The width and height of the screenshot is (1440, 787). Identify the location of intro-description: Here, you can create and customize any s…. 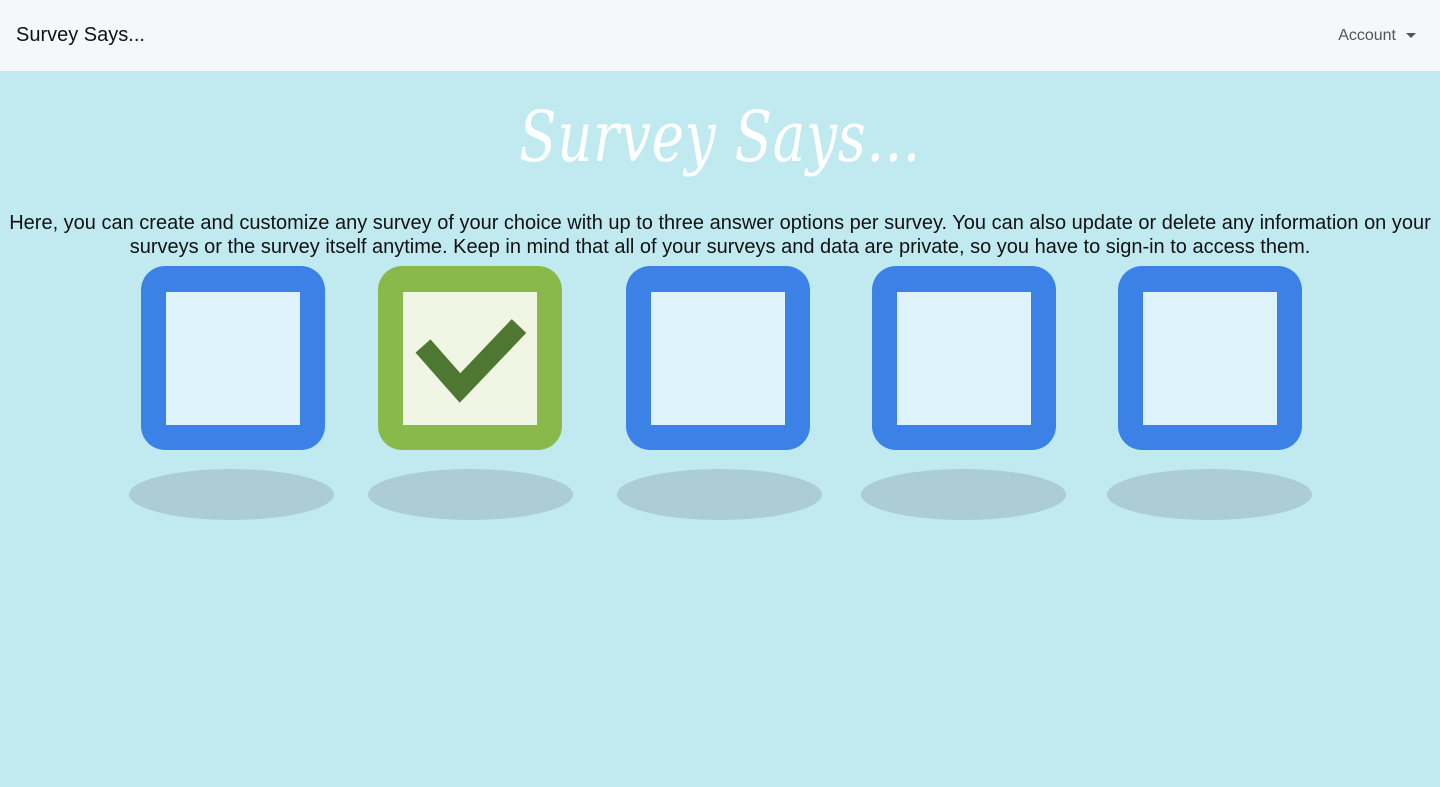
(720, 235).